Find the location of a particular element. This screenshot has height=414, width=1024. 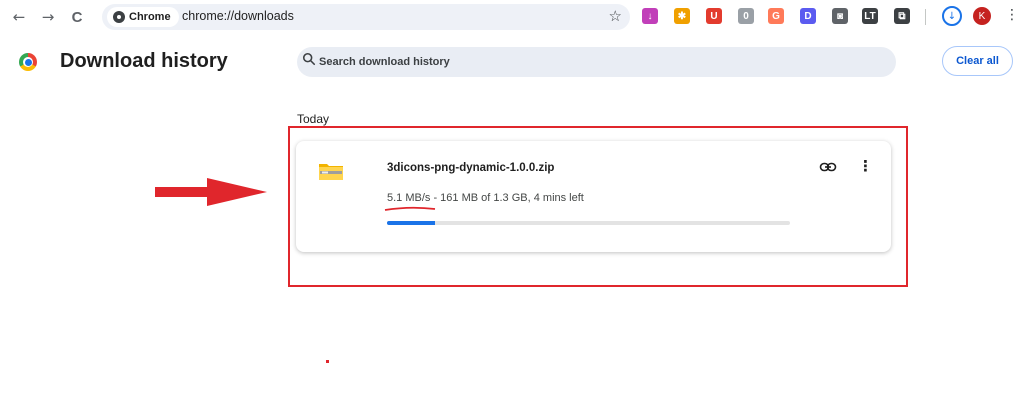

chrome-icon is located at coordinates (119, 17).